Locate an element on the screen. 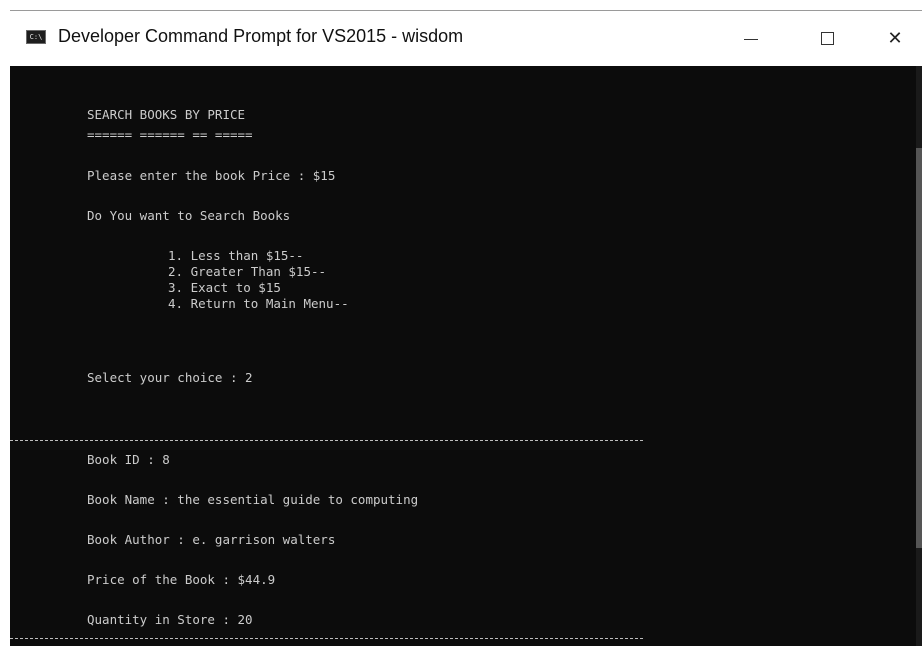  menu-option: 3. Exact to $15 is located at coordinates (224, 287).